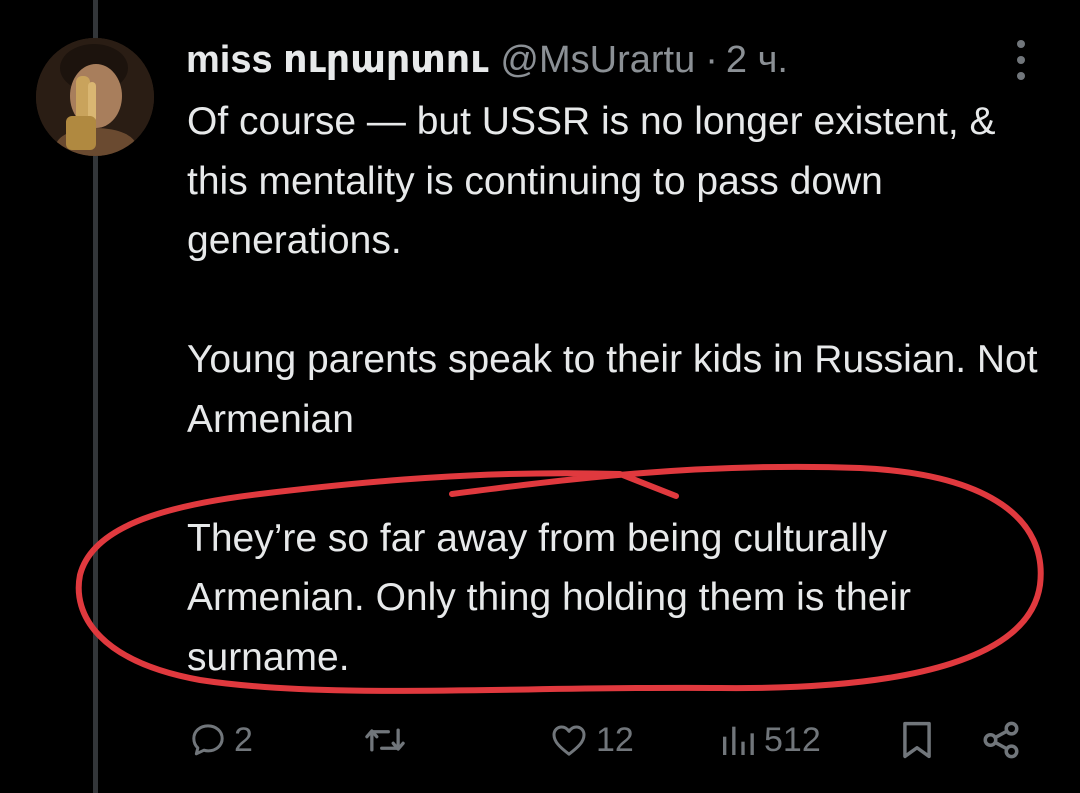 The image size is (1080, 793). I want to click on share-button, so click(1001, 740).